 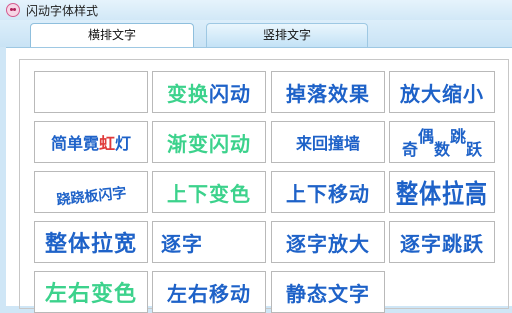 I want to click on style-cell-fall: 掉落效果, so click(x=328, y=92).